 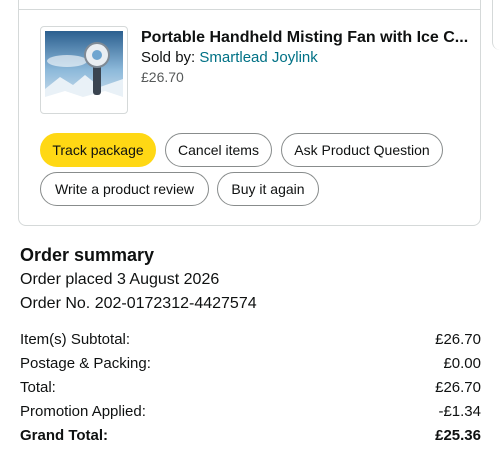 I want to click on summary-label: Total:, so click(x=38, y=387).